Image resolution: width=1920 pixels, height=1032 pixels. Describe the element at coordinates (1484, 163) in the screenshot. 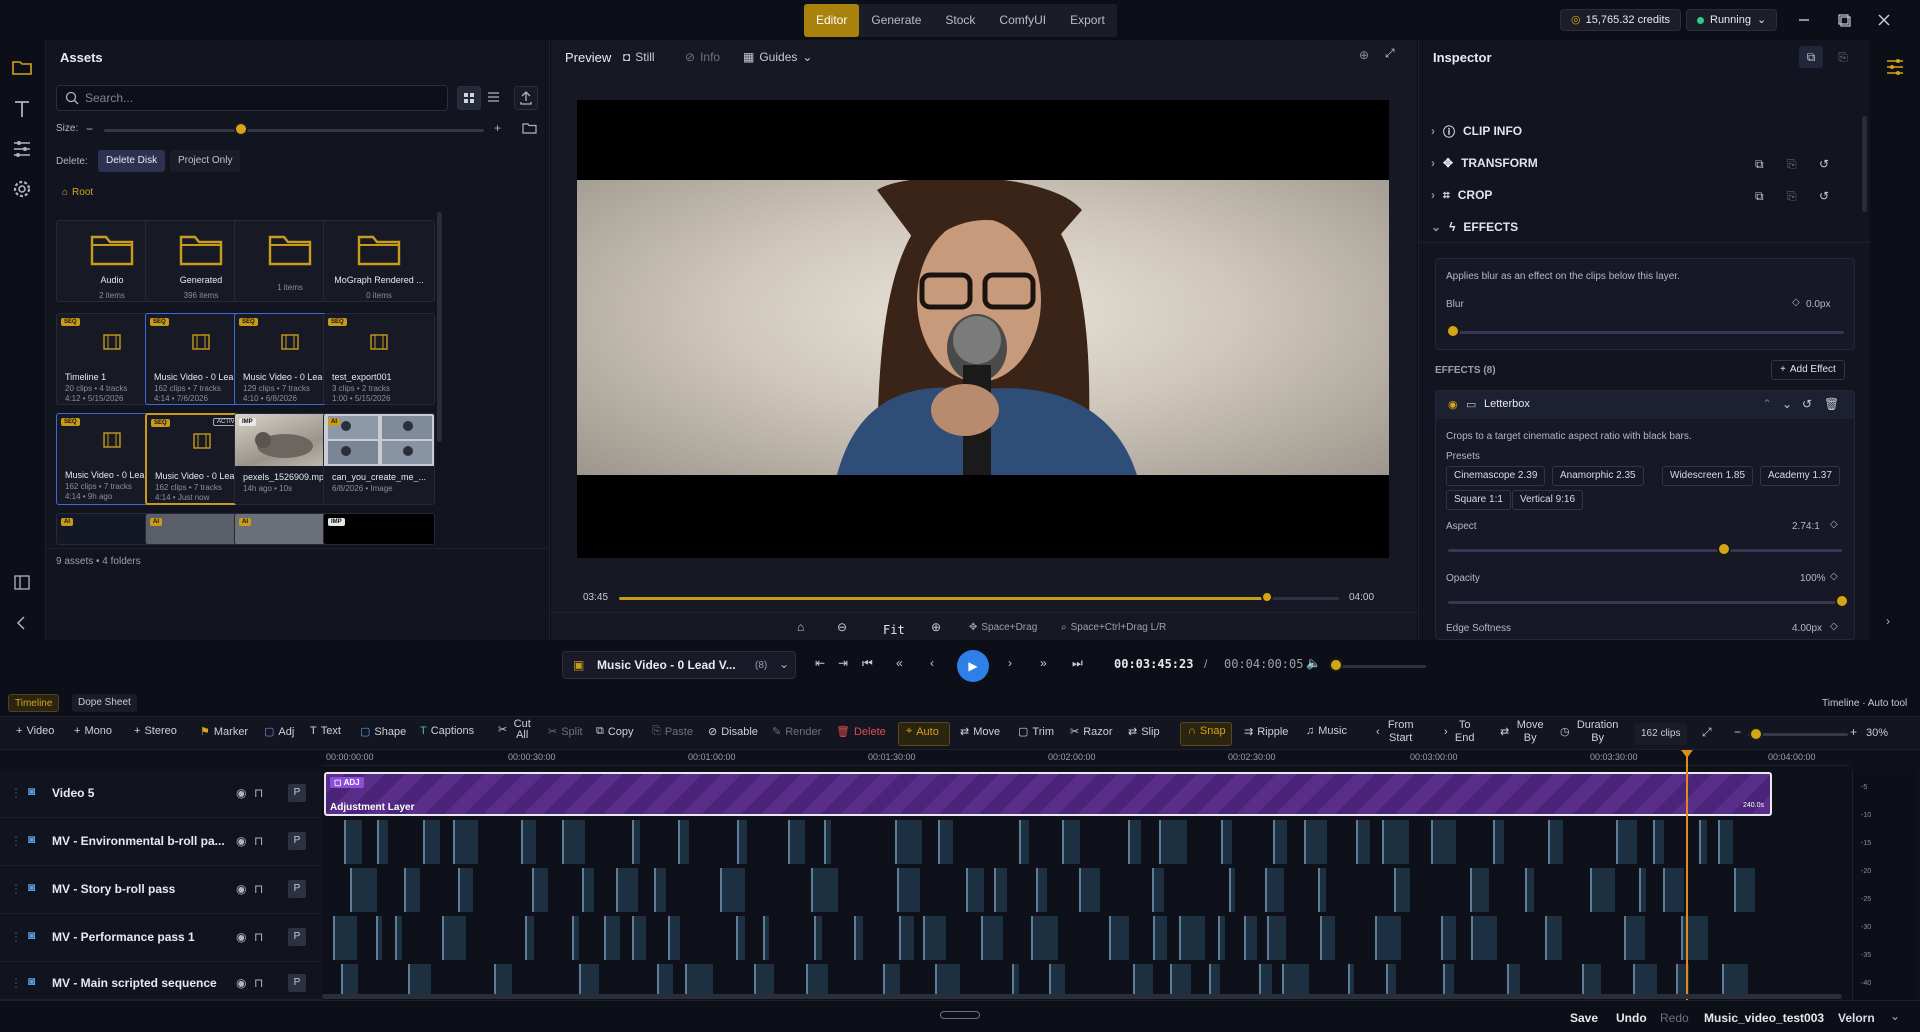

I see `section-transform: › ✥ TRANSFORM` at that location.